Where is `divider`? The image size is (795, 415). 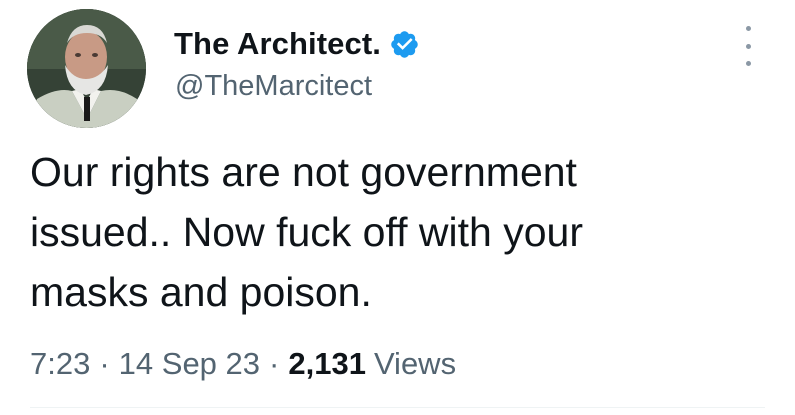
divider is located at coordinates (397, 407).